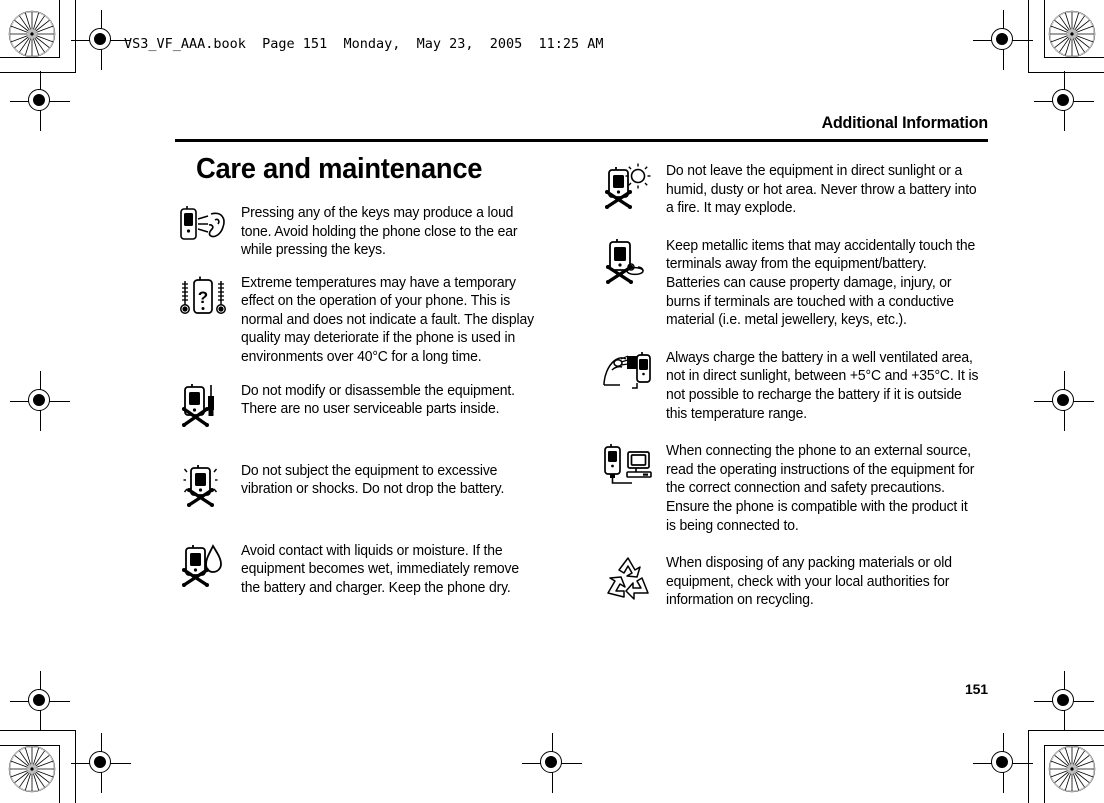  I want to click on registration-mark-left-upper, so click(40, 101).